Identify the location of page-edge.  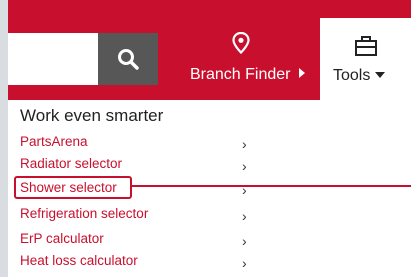
(4, 138).